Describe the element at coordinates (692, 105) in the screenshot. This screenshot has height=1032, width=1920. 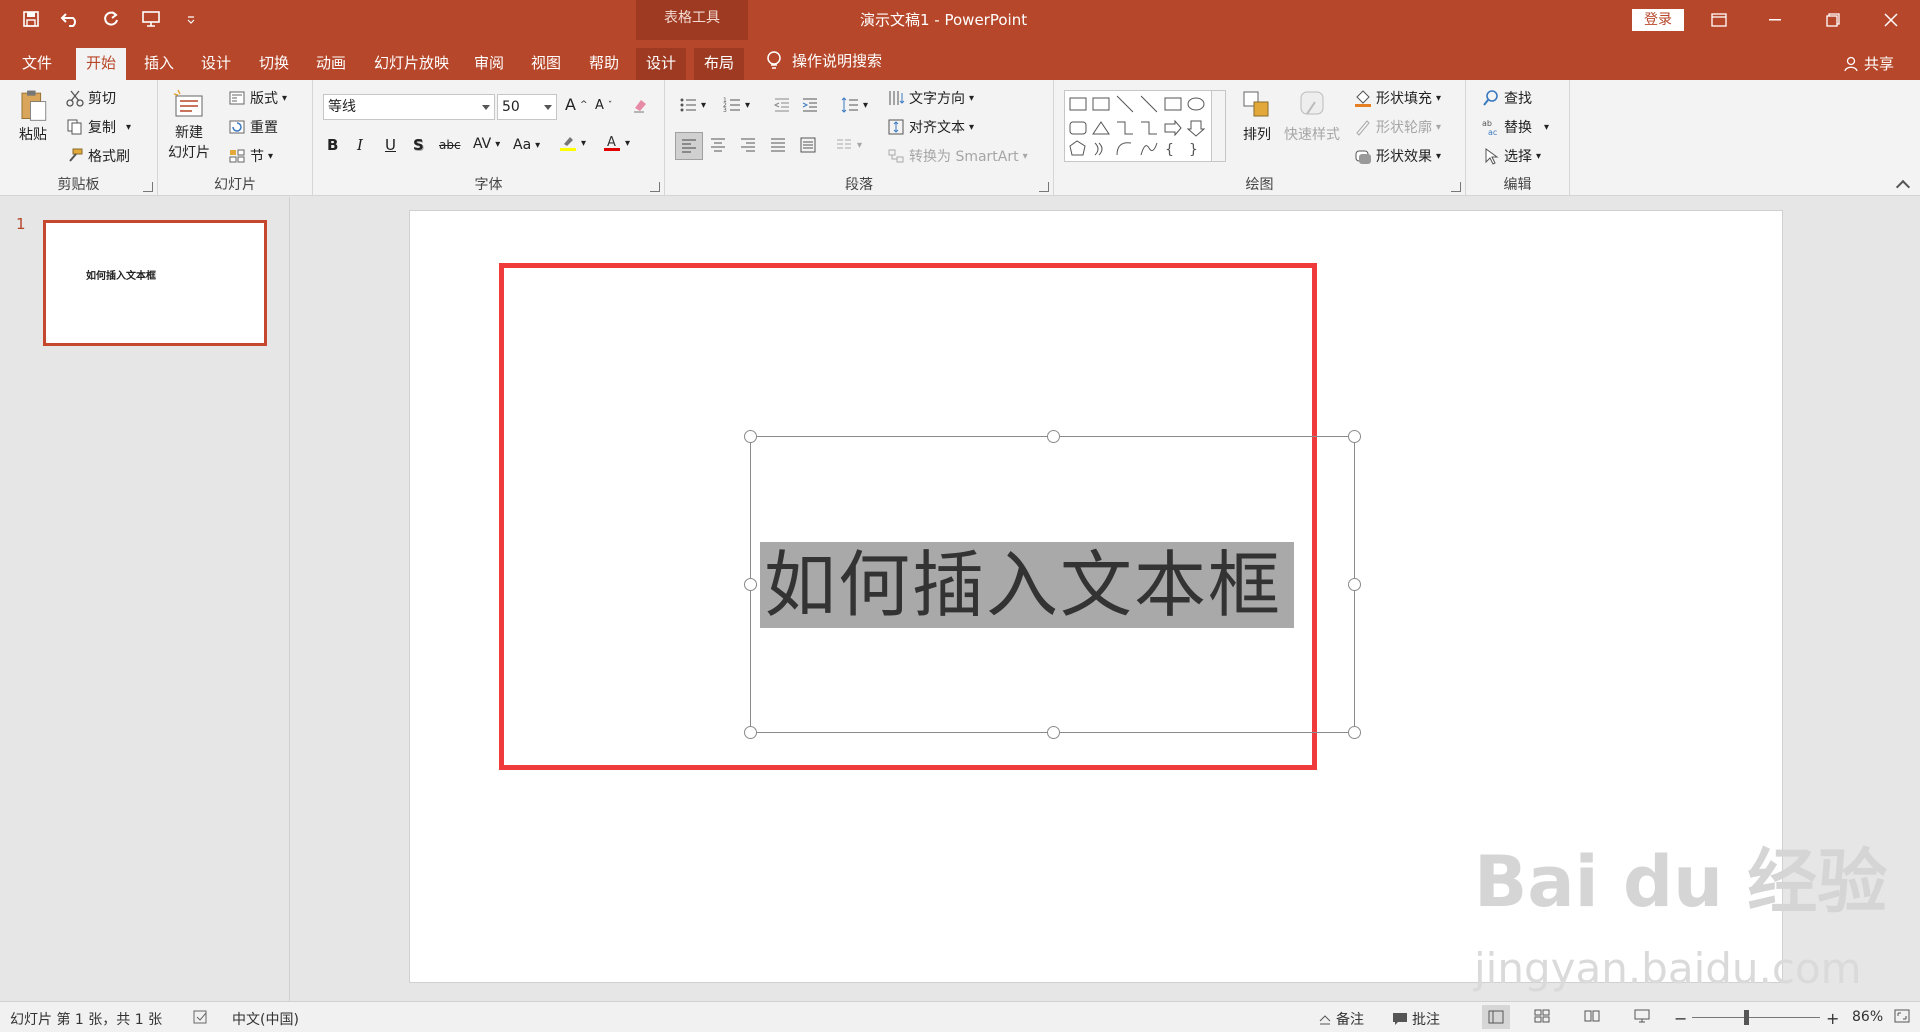
I see `bullets-icon: ▾` at that location.